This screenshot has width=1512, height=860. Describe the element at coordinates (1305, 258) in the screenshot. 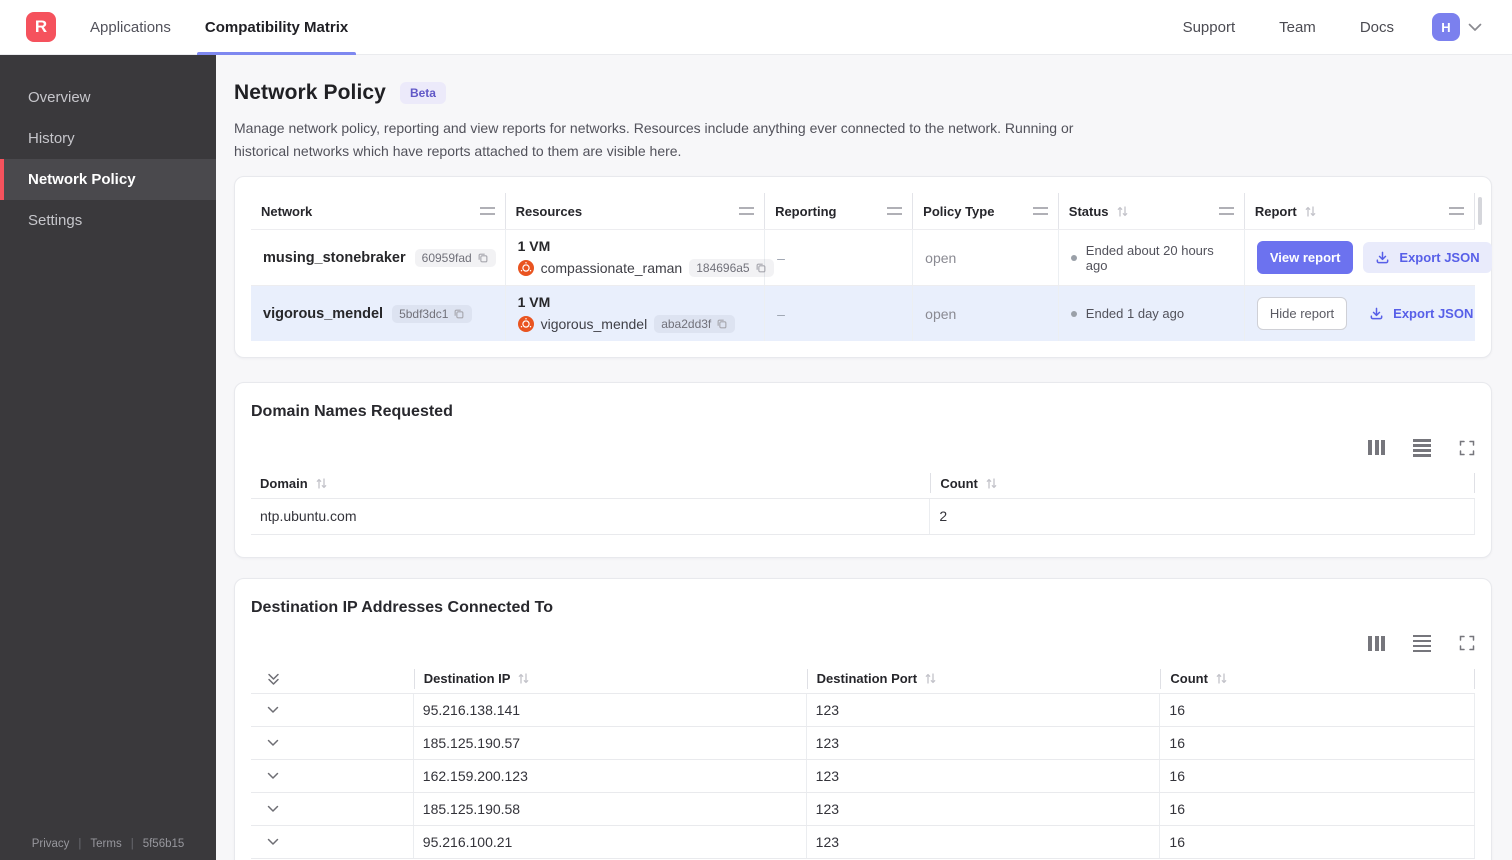

I see `view-report-button: View report` at that location.